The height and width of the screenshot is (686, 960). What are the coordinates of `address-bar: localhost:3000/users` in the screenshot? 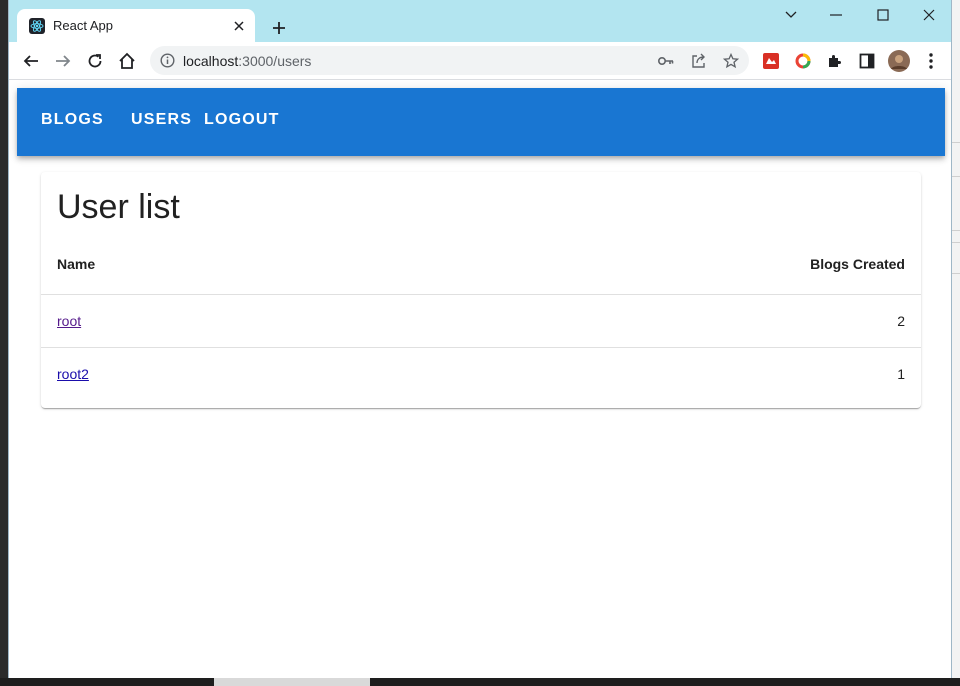 It's located at (449, 60).